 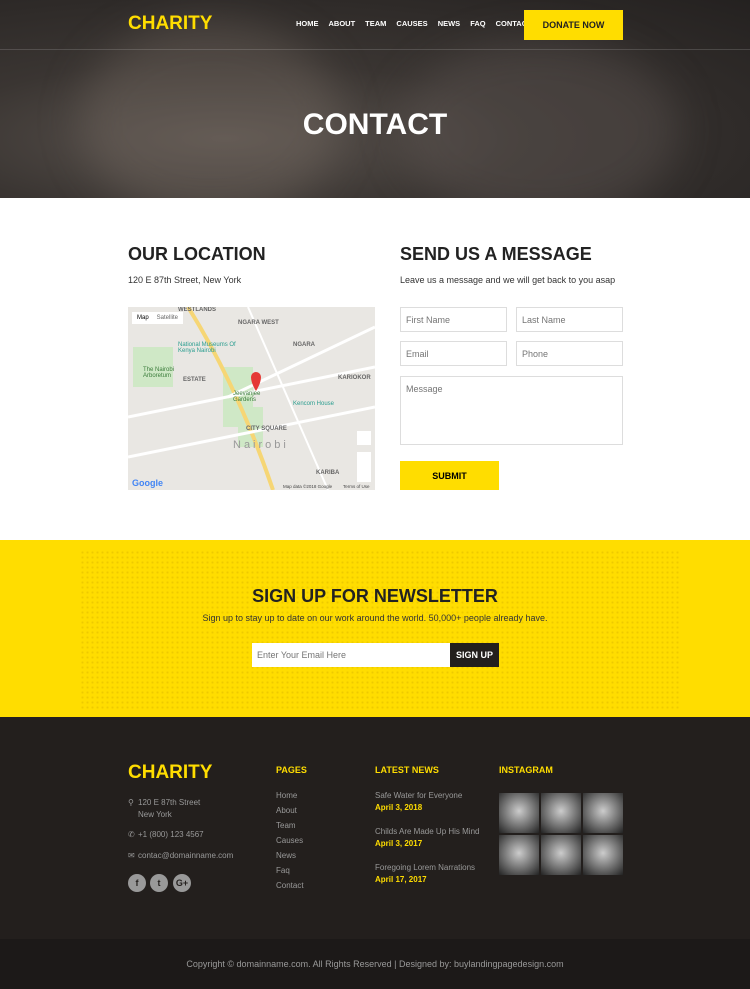 I want to click on news-item-date: April 17, 2017, so click(x=401, y=879).